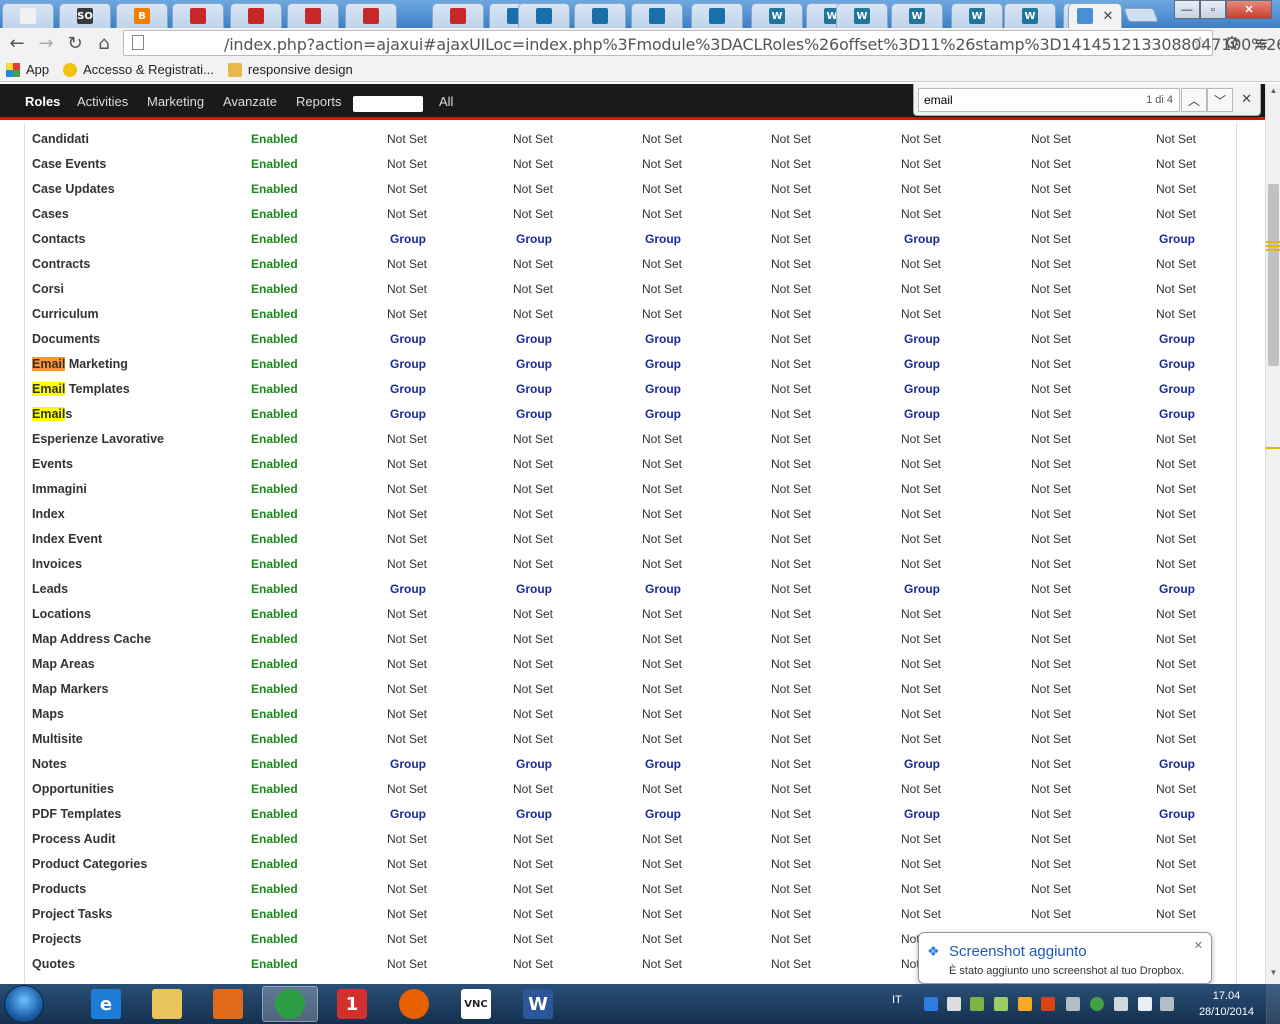  Describe the element at coordinates (228, 1004) in the screenshot. I see `taskbar-app` at that location.